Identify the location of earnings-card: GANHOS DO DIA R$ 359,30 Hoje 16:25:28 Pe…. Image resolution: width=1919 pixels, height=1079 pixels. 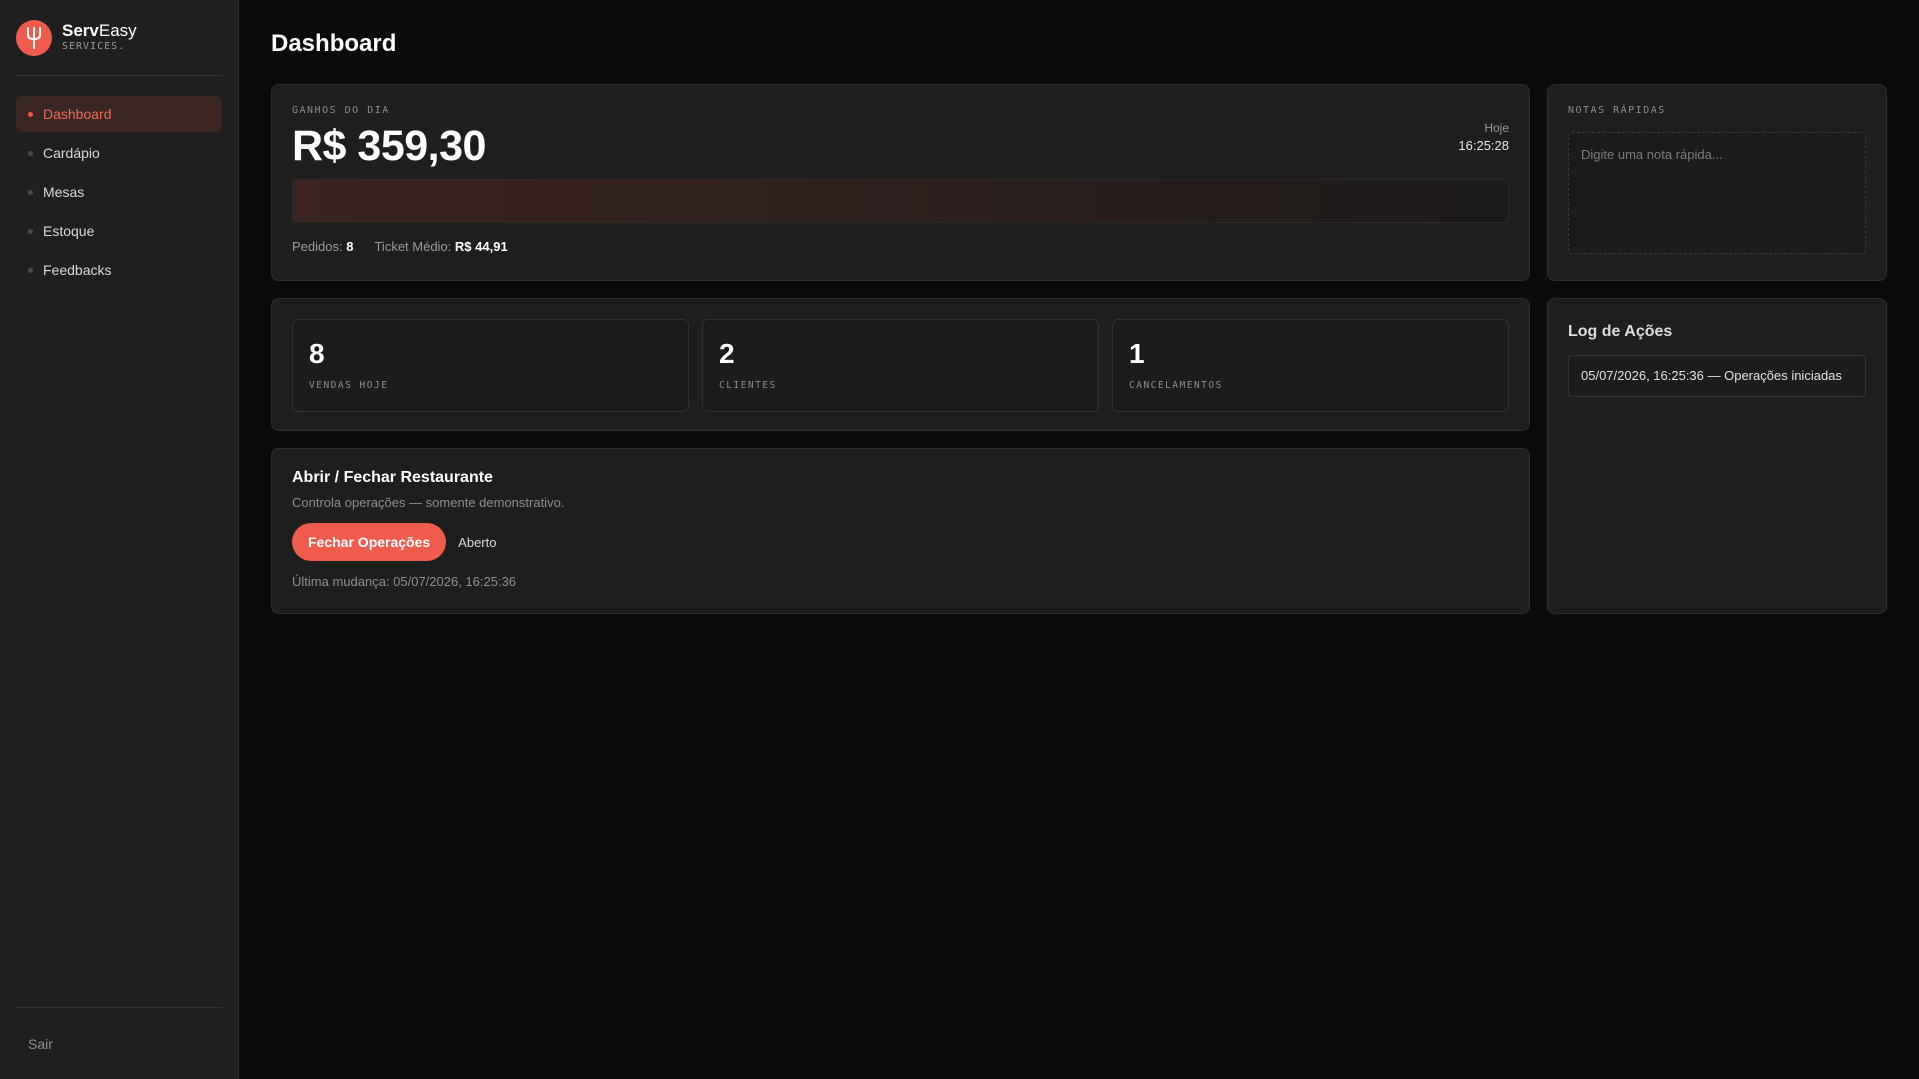
(900, 182).